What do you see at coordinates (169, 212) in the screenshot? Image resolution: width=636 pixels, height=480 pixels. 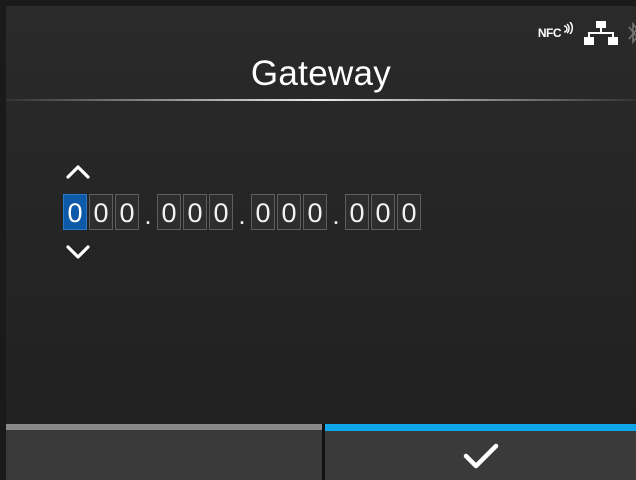 I see `octet-2-digit-1: 0` at bounding box center [169, 212].